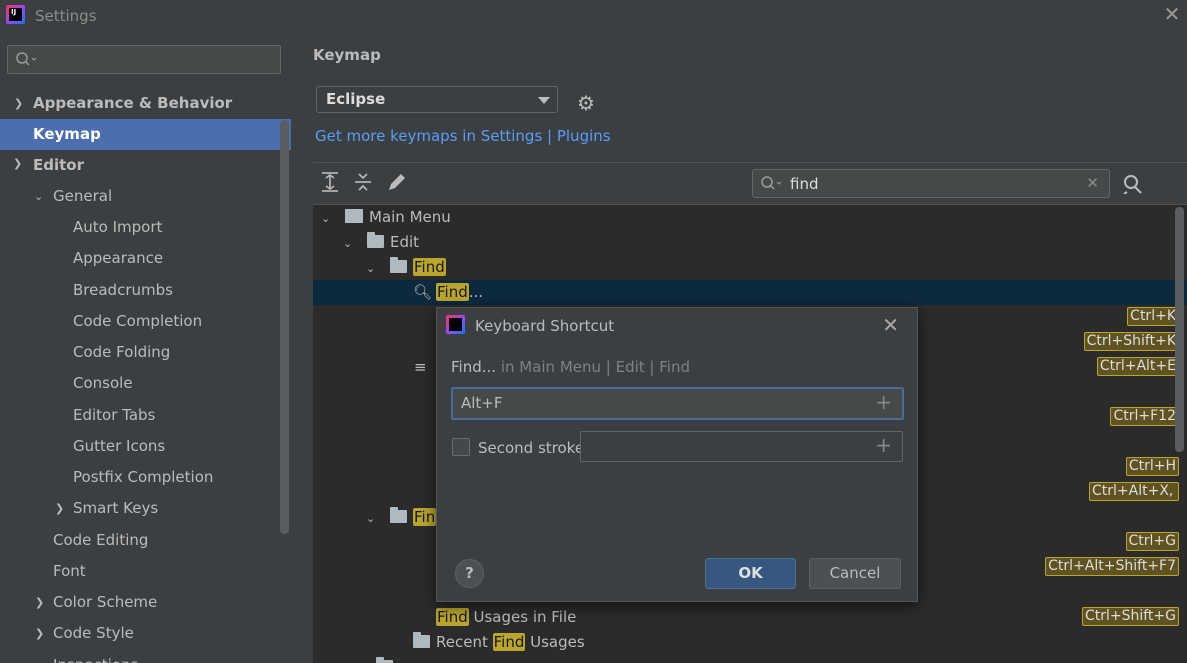 This screenshot has width=1187, height=663. What do you see at coordinates (103, 383) in the screenshot?
I see `sidebar-item-console: Console` at bounding box center [103, 383].